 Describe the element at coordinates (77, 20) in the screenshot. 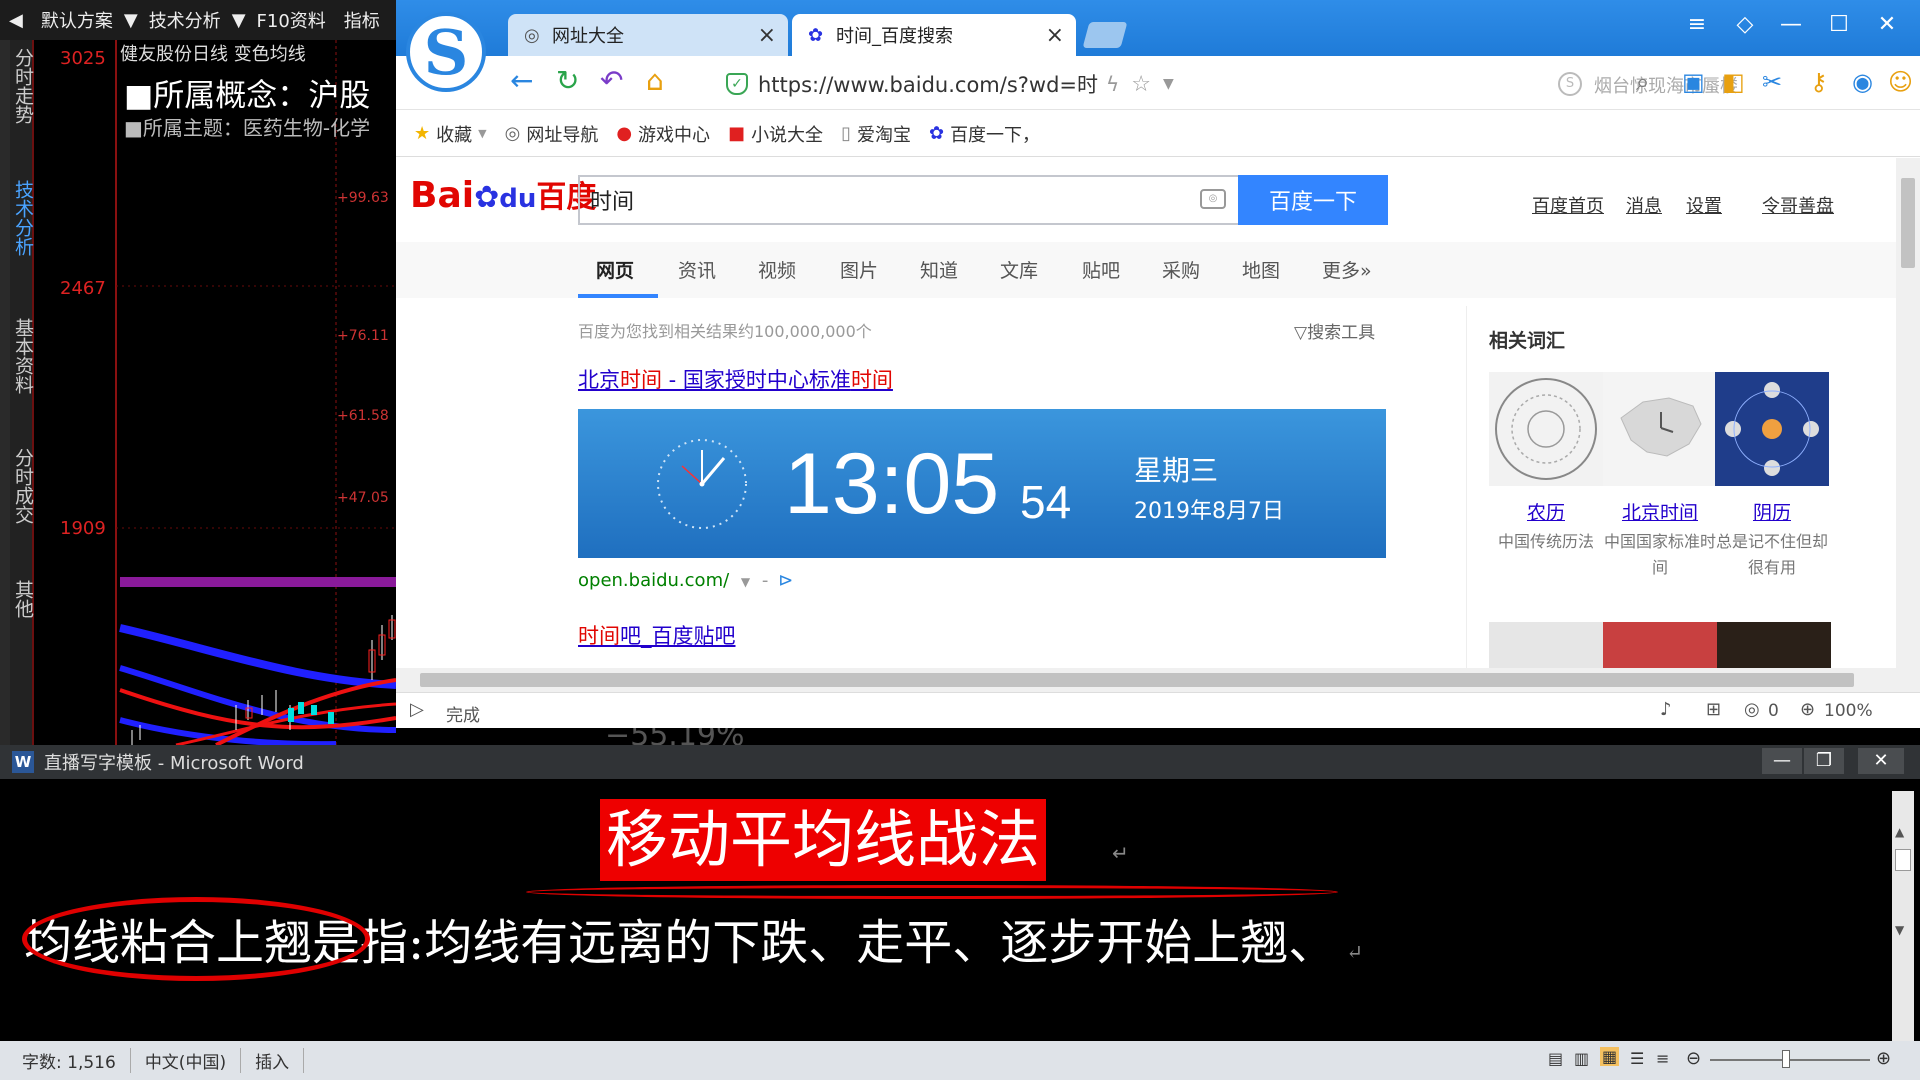

I see `stock-menu-default-scheme: 默认方案` at that location.